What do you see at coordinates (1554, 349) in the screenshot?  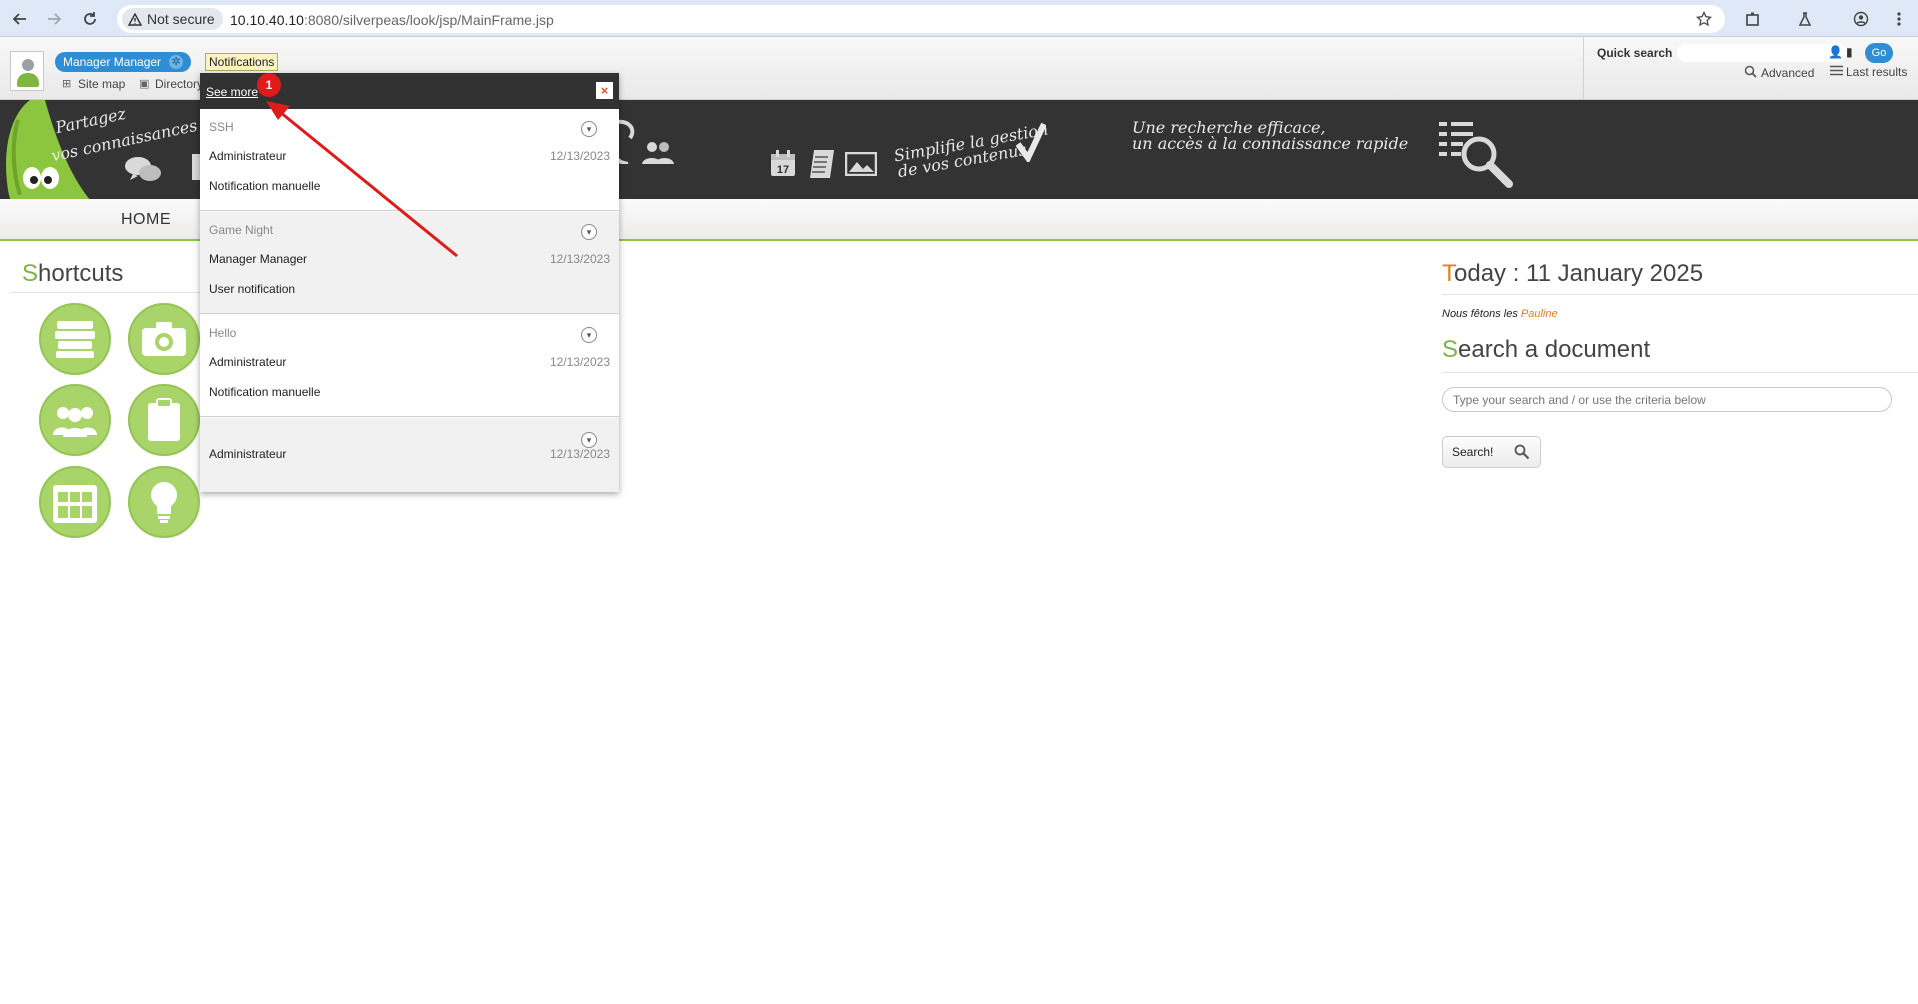 I see `search-document-title-text: earch a document` at bounding box center [1554, 349].